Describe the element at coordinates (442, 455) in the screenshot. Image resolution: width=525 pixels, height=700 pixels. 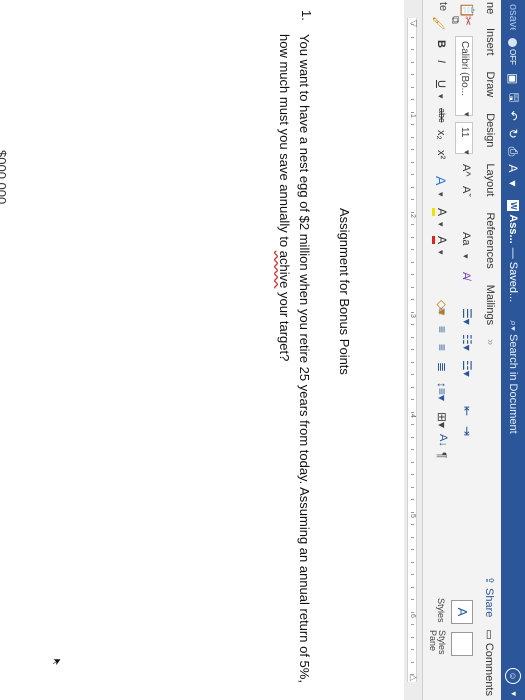
I see `show-formatting-icon: ¶` at that location.